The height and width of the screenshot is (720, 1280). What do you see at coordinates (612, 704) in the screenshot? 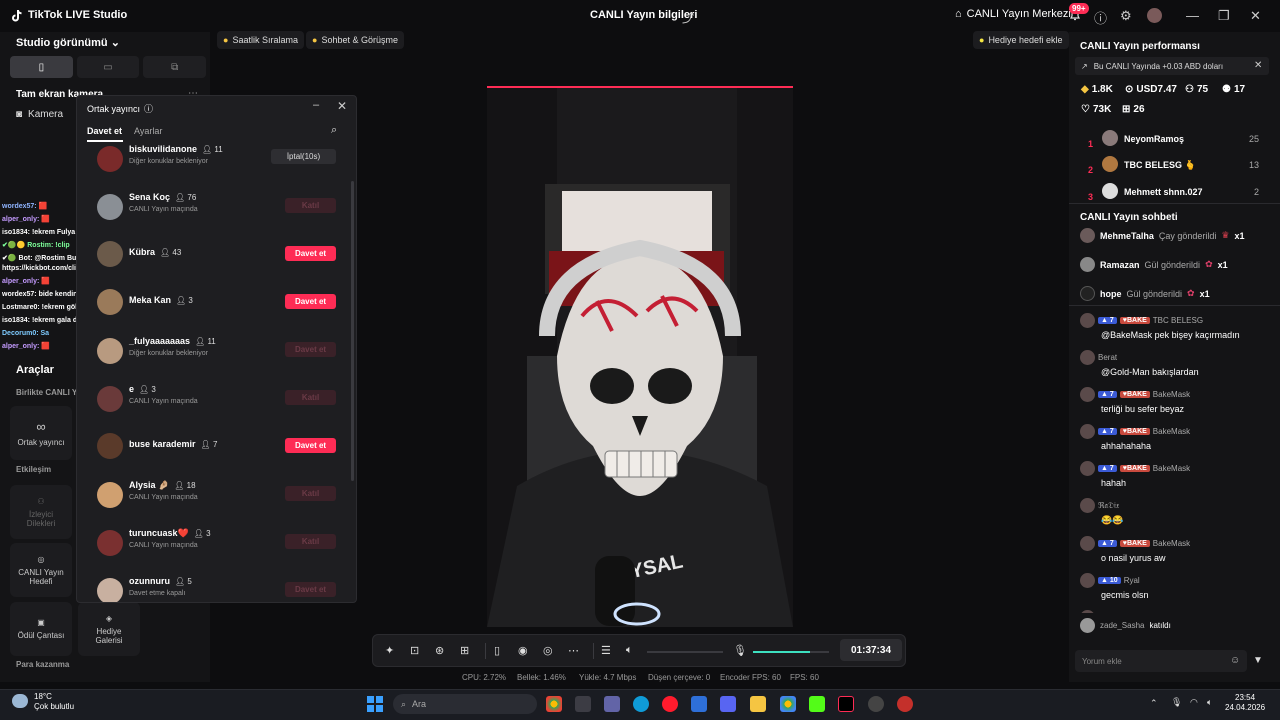
I see `teams-icon` at bounding box center [612, 704].